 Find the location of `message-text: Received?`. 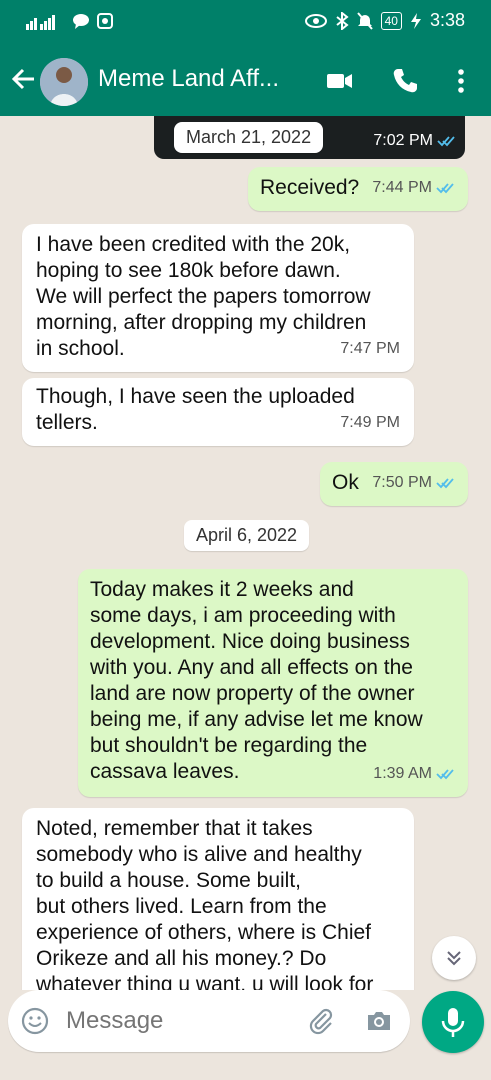

message-text: Received? is located at coordinates (310, 187).